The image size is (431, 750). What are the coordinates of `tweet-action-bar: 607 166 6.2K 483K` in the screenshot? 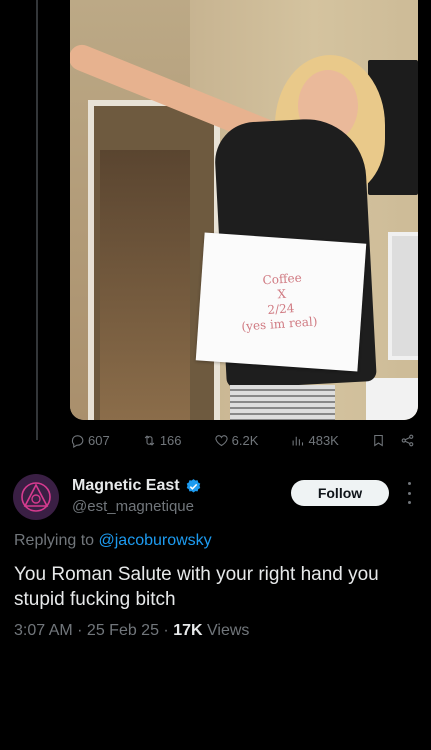 It's located at (242, 440).